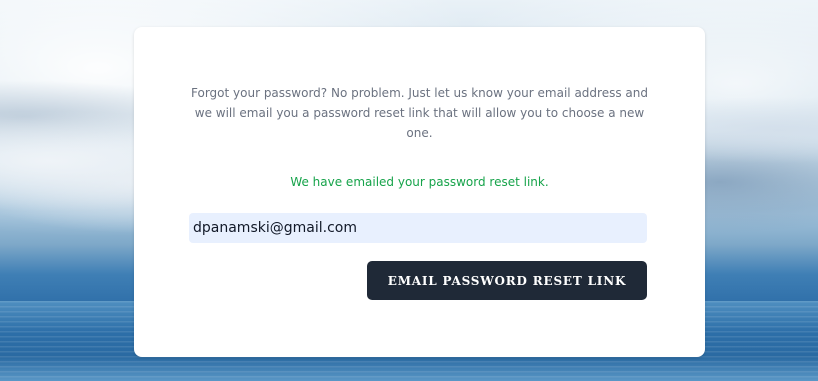  I want to click on email-password-reset-link-button: EMAIL PASSWORD RESET LINK, so click(507, 280).